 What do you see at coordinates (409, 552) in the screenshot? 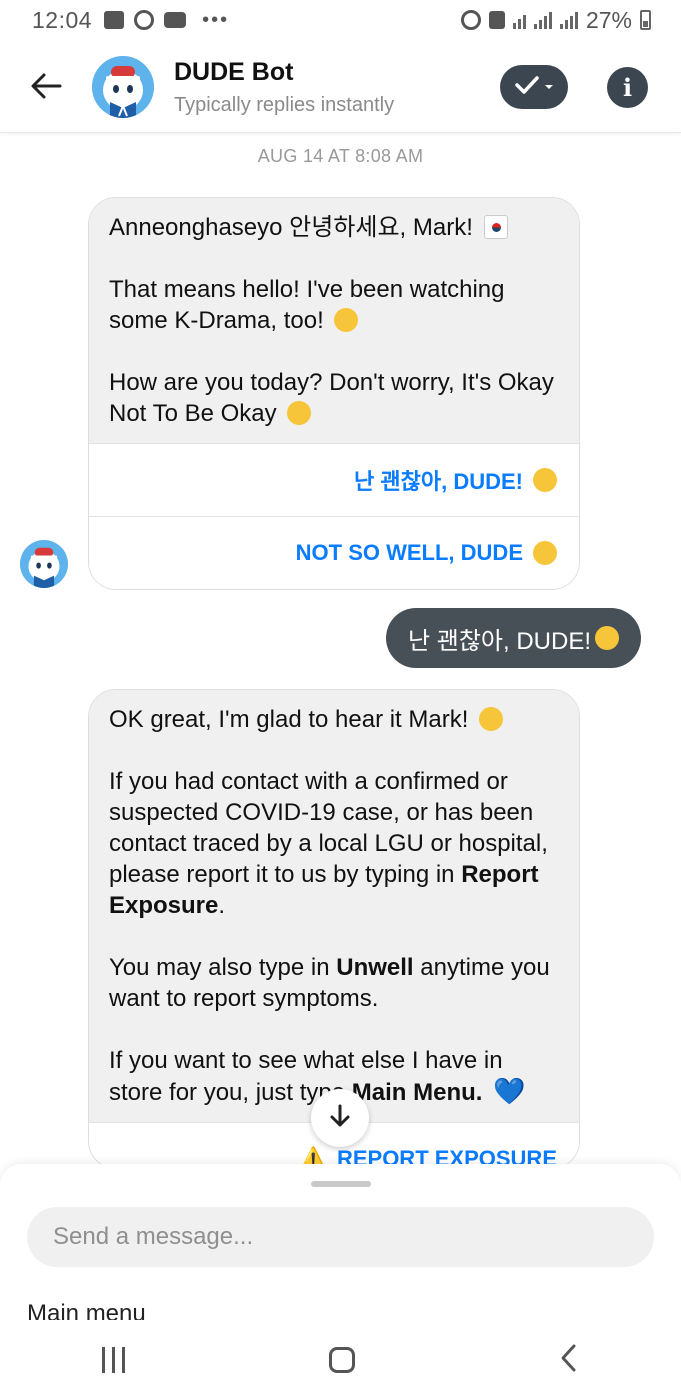
I see `quick-reply-label: NOT SO WELL, DUDE` at bounding box center [409, 552].